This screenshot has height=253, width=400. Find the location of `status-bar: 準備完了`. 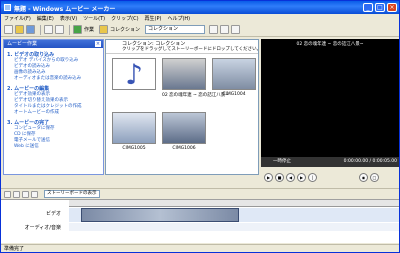

status-bar: 準備完了 is located at coordinates (200, 248).